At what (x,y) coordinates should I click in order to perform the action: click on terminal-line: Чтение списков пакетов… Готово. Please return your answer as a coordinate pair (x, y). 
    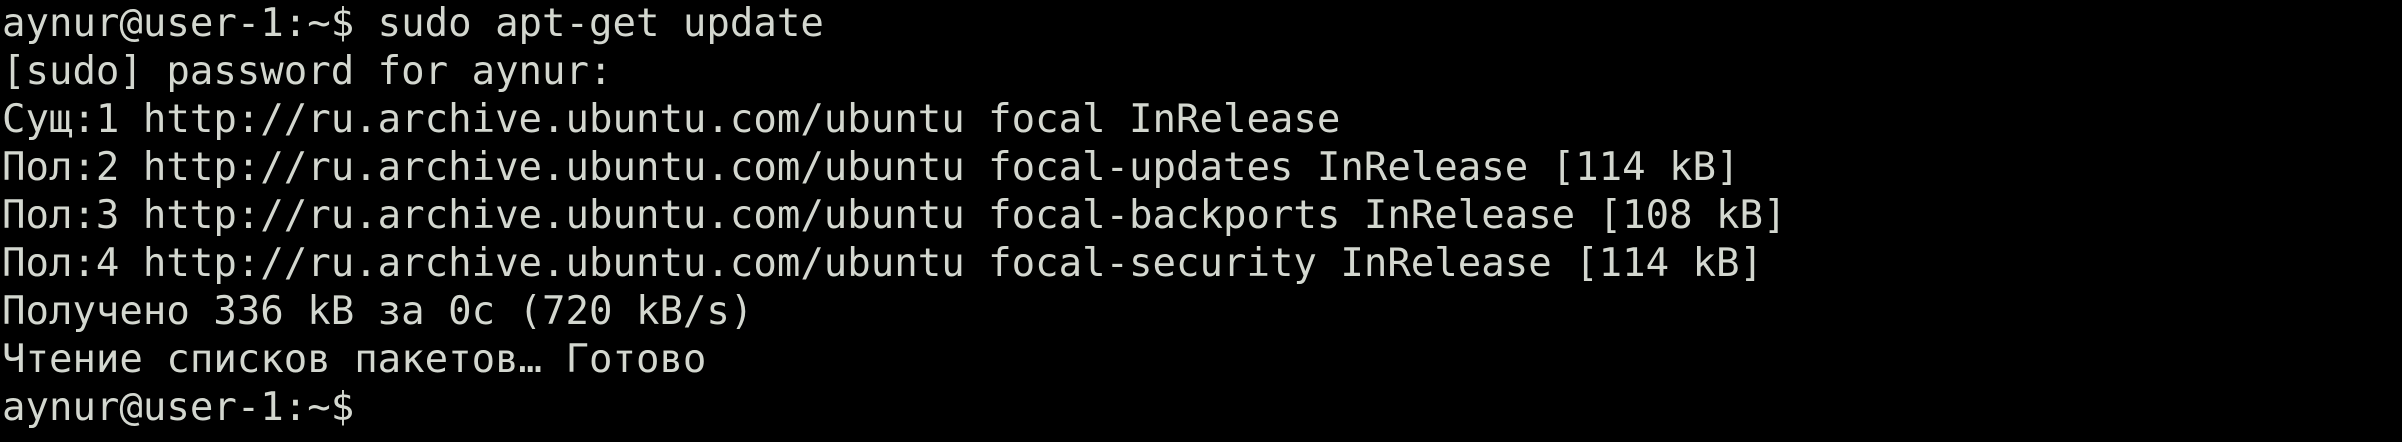
    Looking at the image, I should click on (354, 359).